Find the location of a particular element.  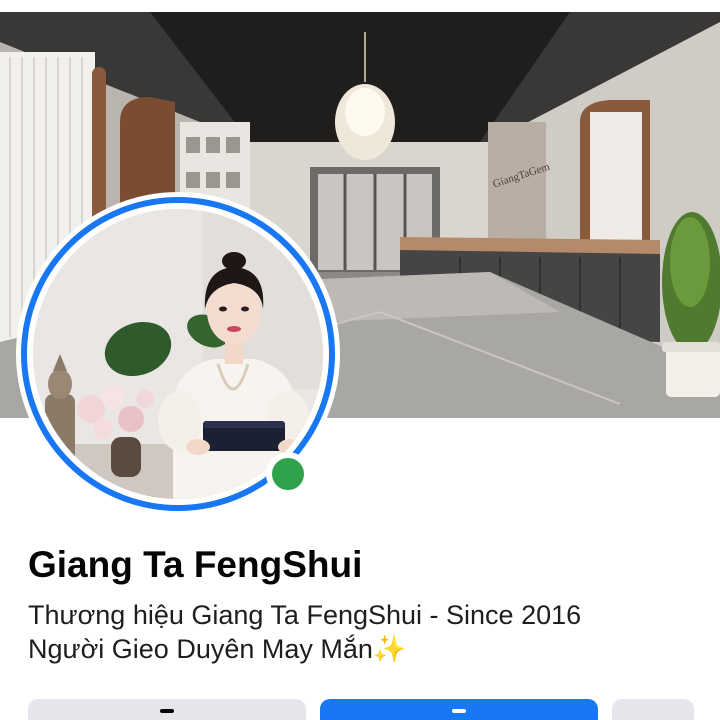

profile-name: Giang Ta FengShui is located at coordinates (195, 564).